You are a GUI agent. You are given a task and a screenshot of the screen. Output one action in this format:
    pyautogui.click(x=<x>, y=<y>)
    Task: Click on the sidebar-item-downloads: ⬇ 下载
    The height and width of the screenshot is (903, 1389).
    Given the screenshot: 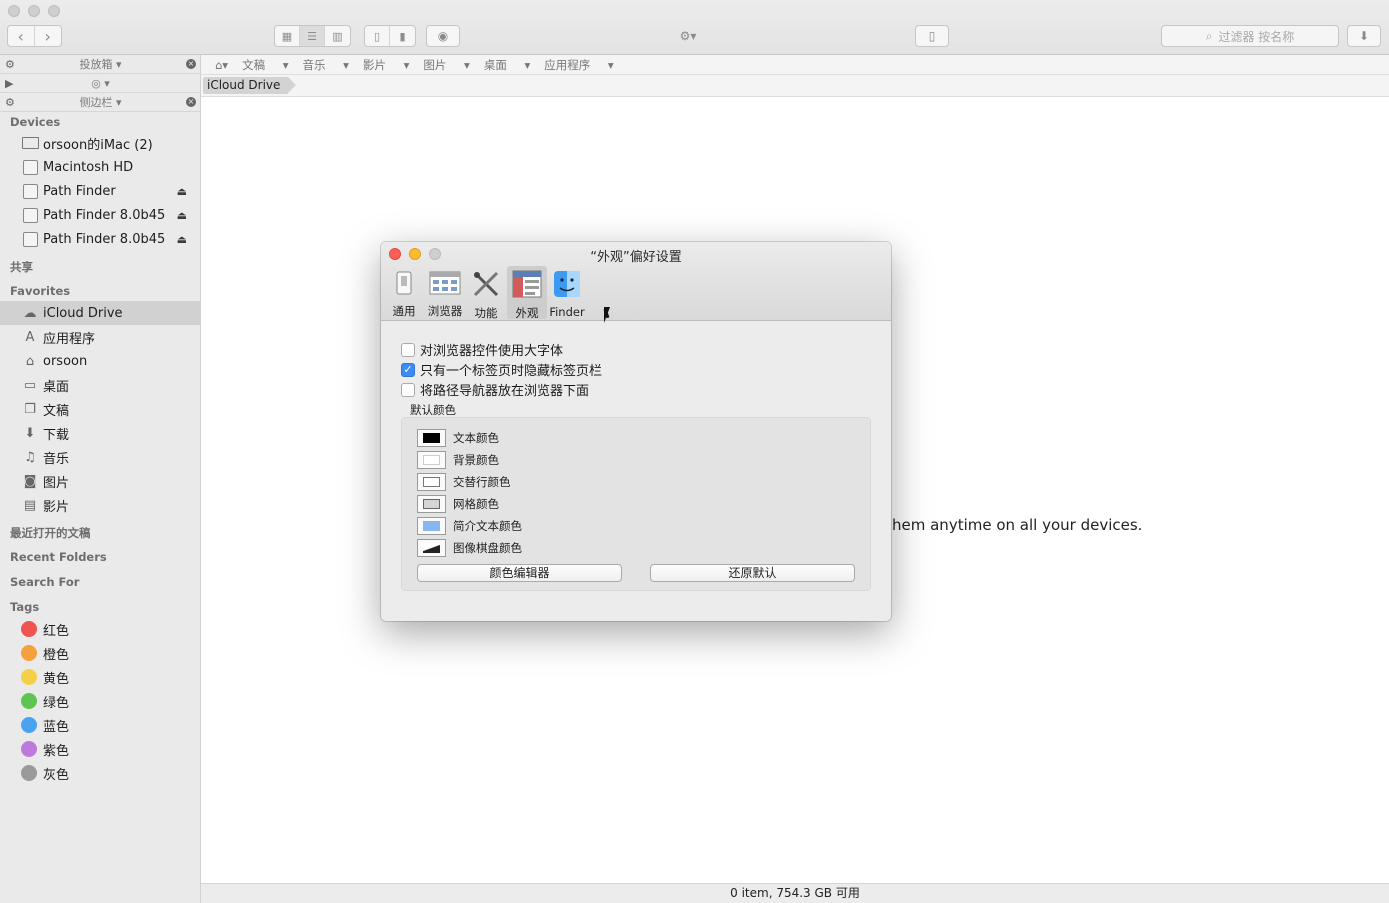 What is the action you would take?
    pyautogui.click(x=100, y=433)
    